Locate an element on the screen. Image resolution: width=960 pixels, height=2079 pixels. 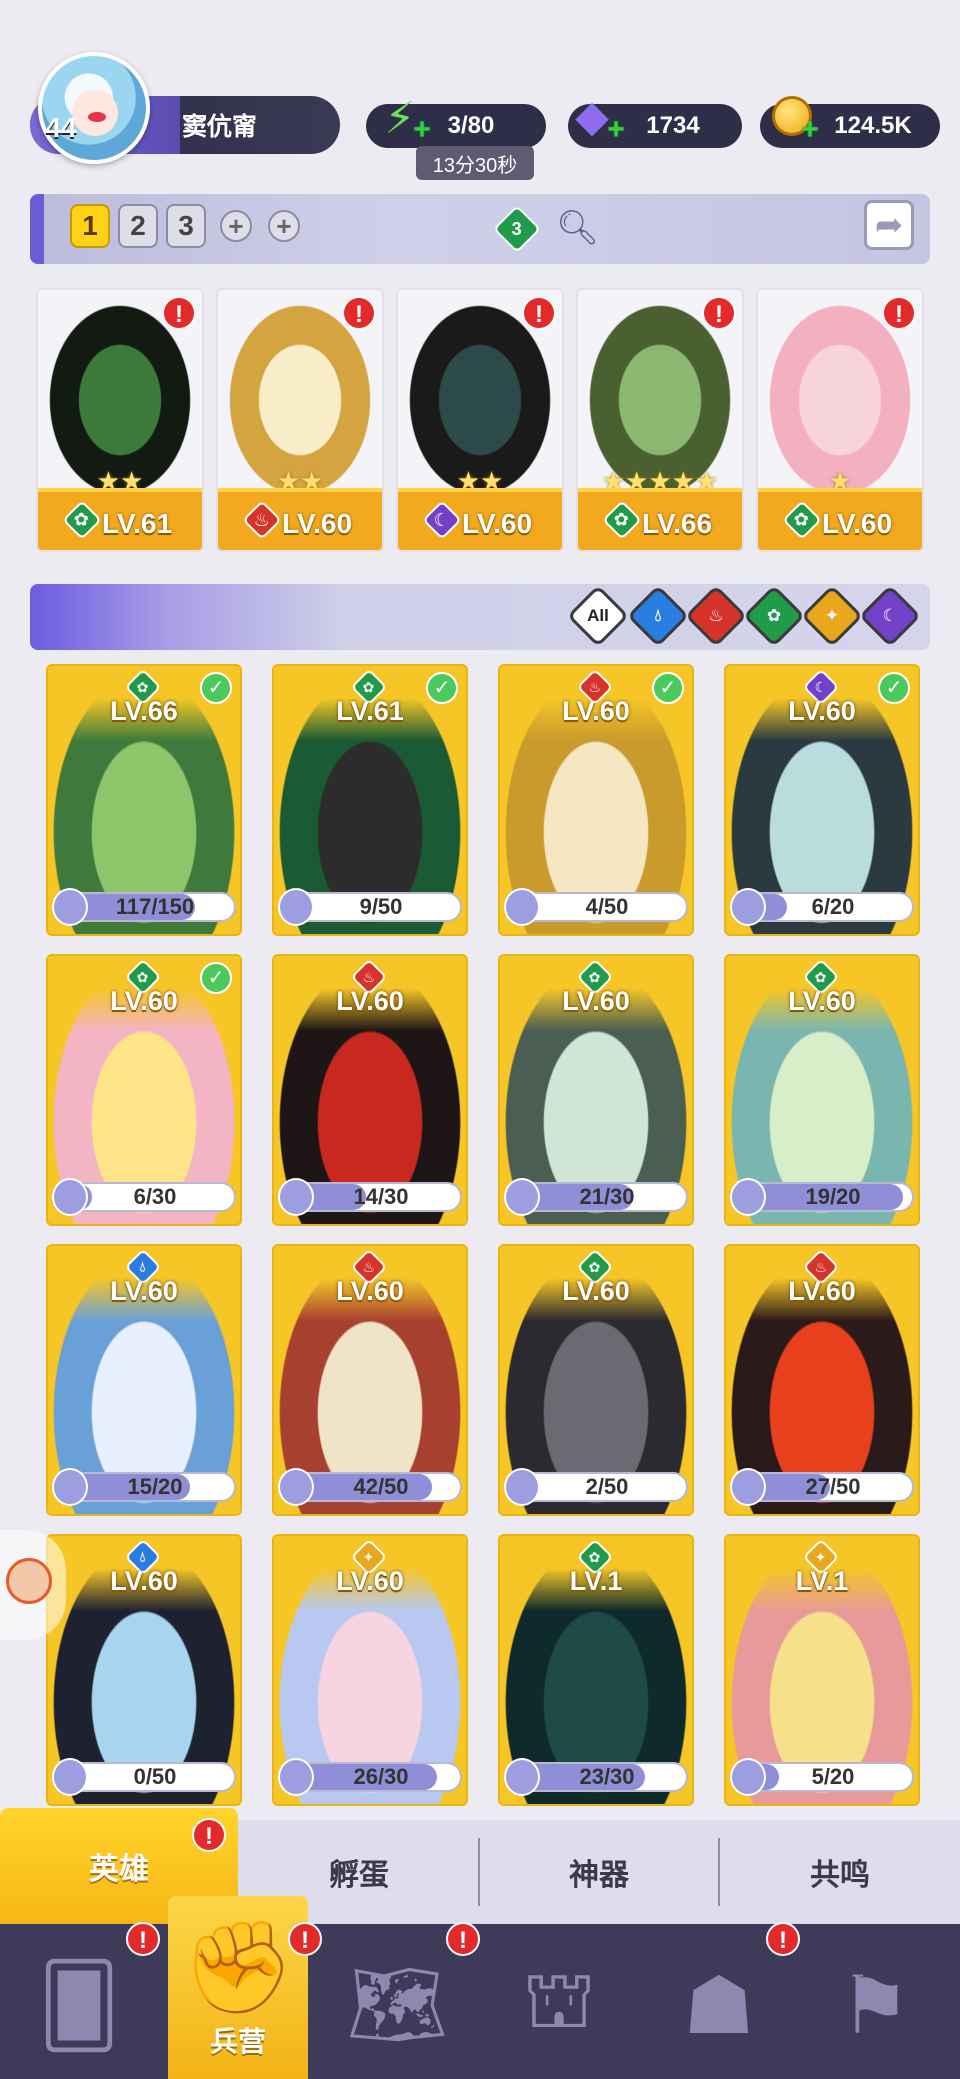
filter-all-label: All is located at coordinates (598, 615).